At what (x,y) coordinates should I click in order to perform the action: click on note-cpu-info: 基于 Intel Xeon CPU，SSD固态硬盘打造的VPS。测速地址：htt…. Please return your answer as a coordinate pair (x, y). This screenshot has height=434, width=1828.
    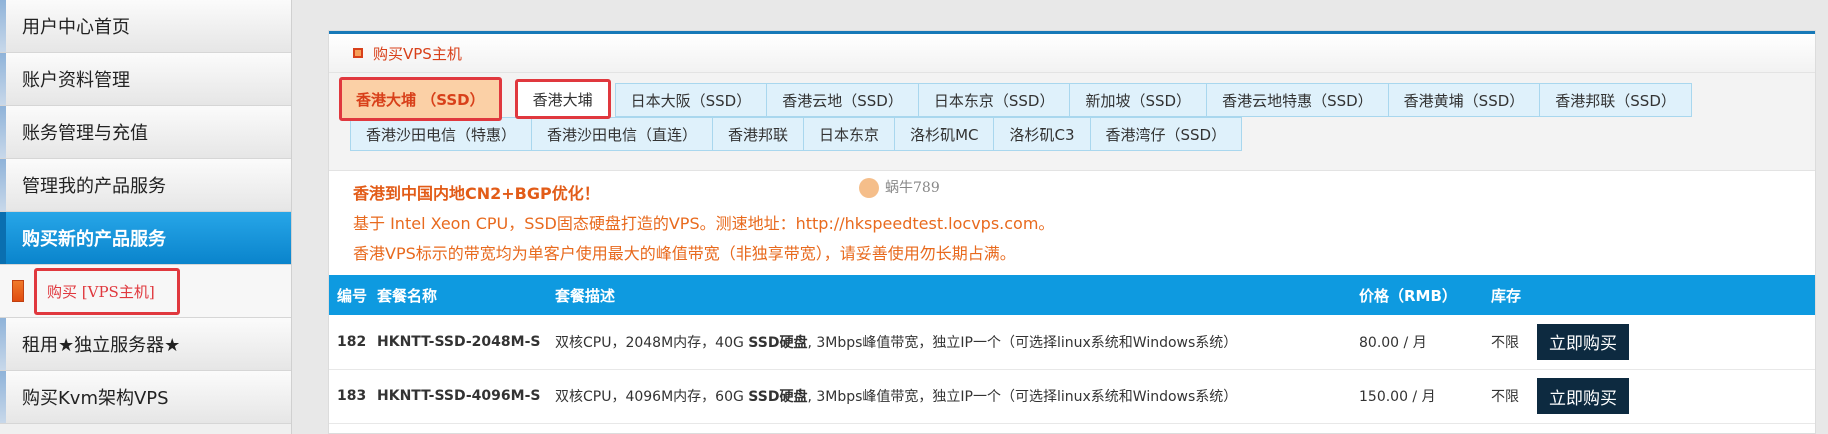
    Looking at the image, I should click on (704, 223).